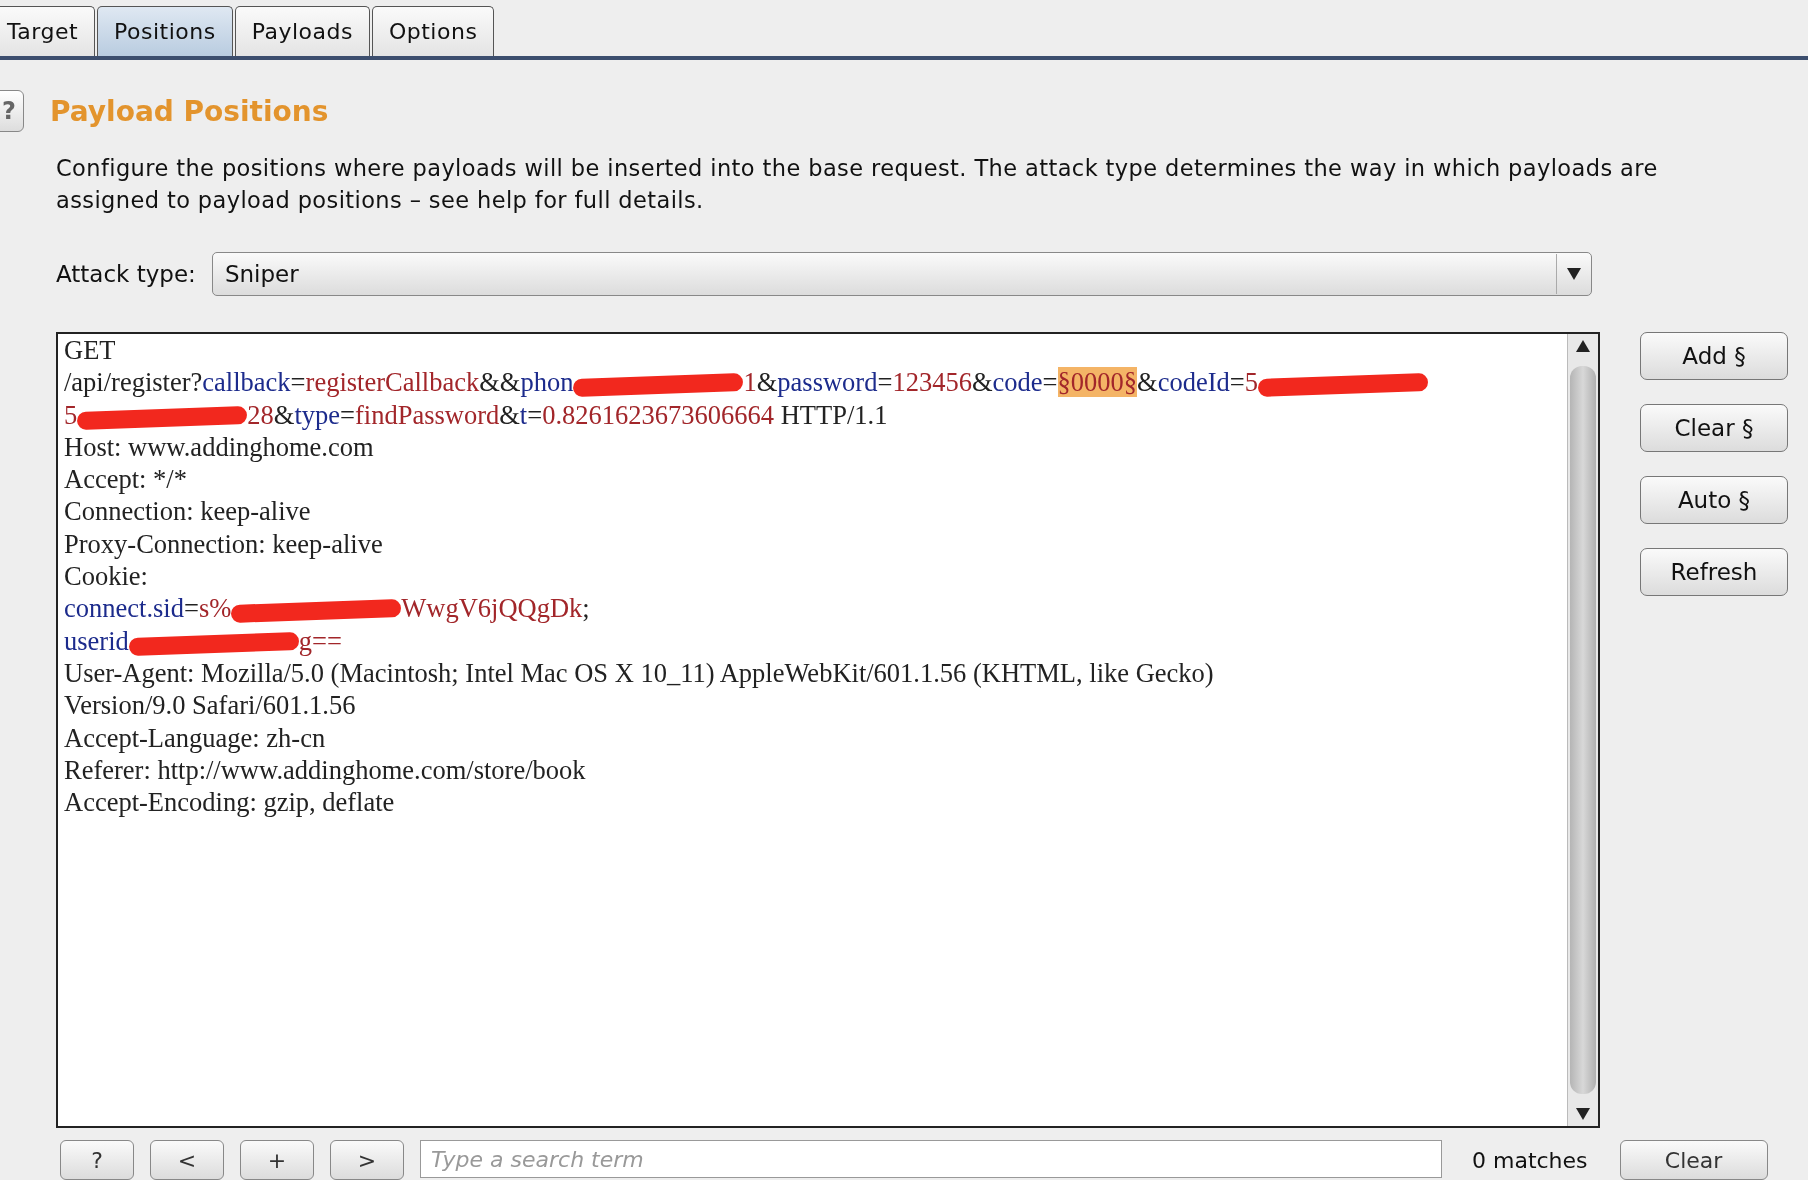 This screenshot has height=1180, width=1808. I want to click on search-field: Type a search term, so click(931, 1159).